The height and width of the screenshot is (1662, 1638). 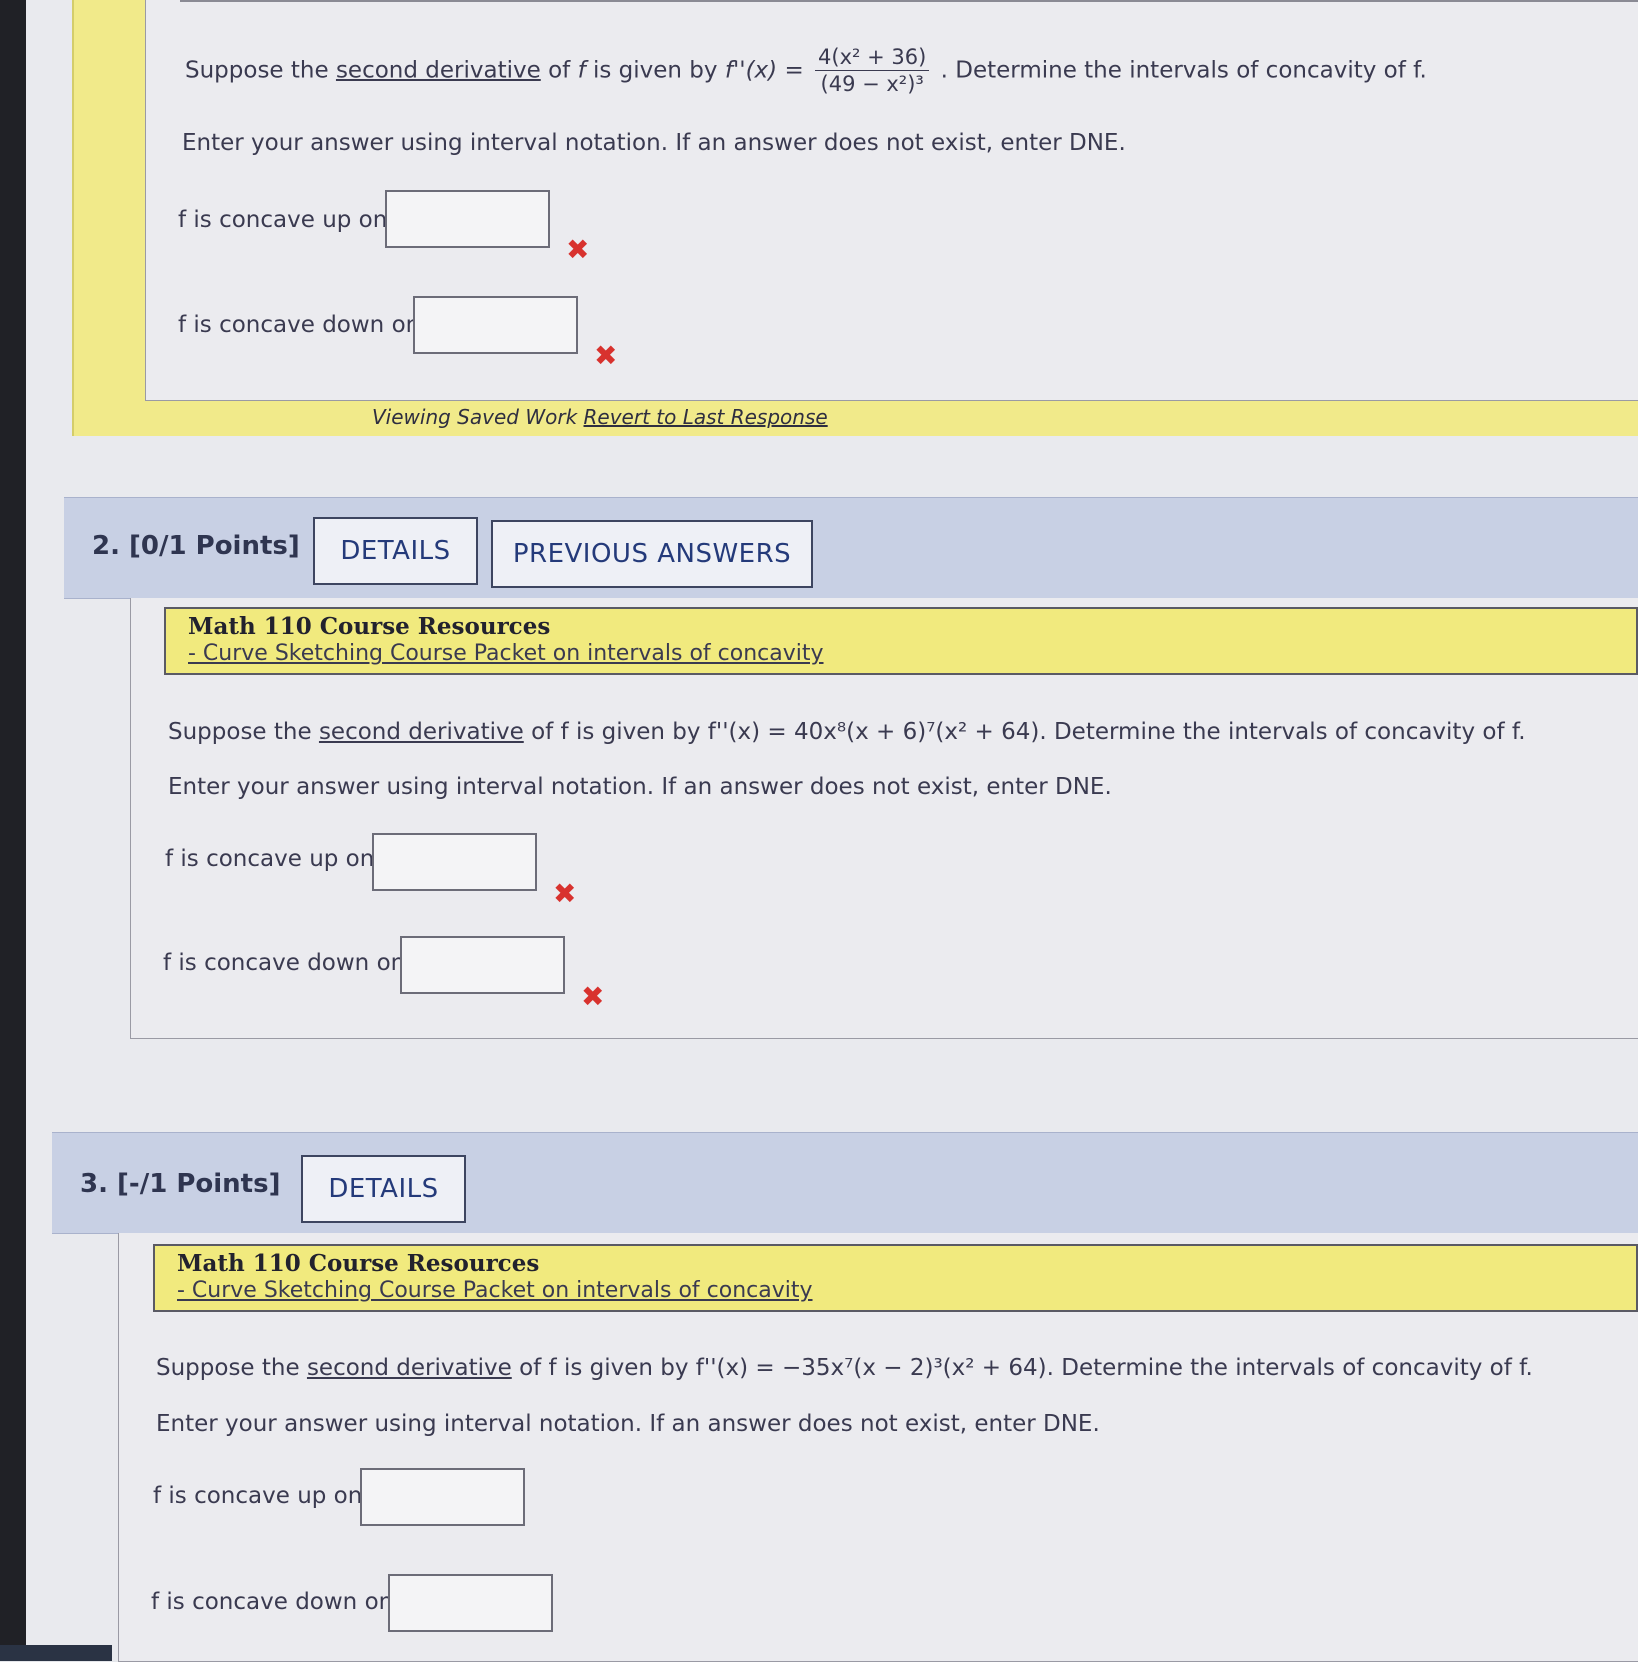 I want to click on q1-concave-down-label: f is concave down on, so click(x=299, y=325).